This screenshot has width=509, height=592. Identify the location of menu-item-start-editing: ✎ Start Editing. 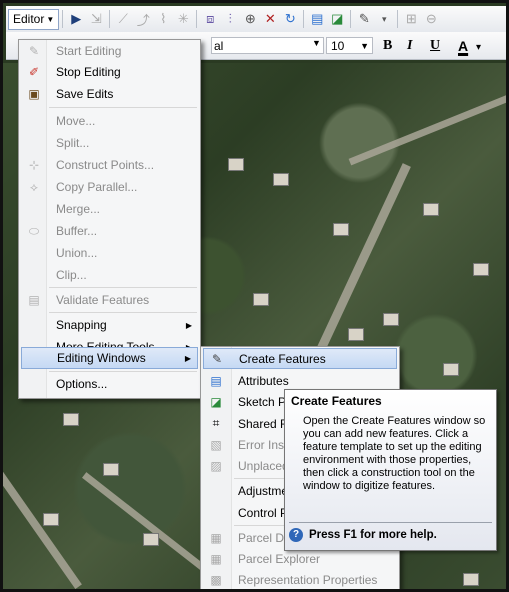
(109, 51).